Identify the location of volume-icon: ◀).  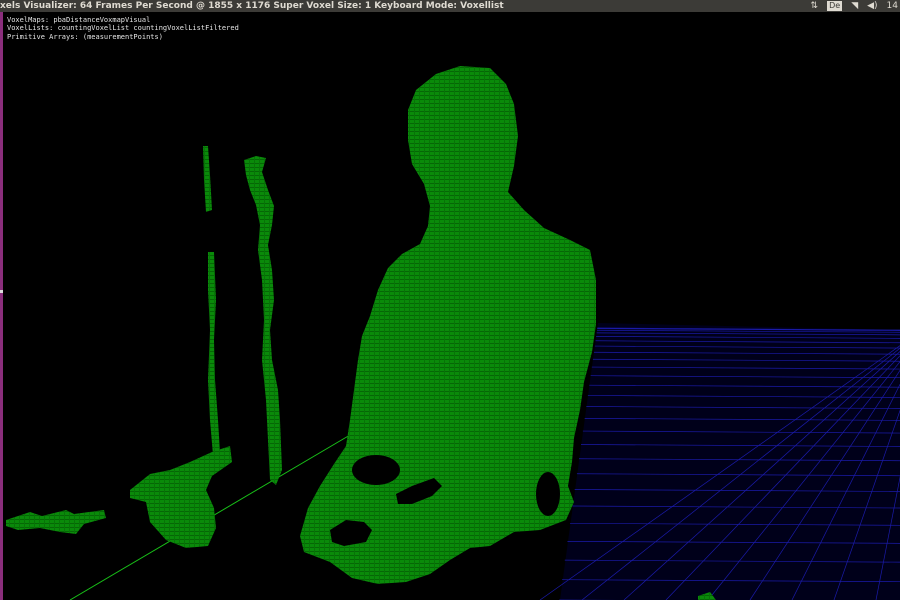
(872, 6).